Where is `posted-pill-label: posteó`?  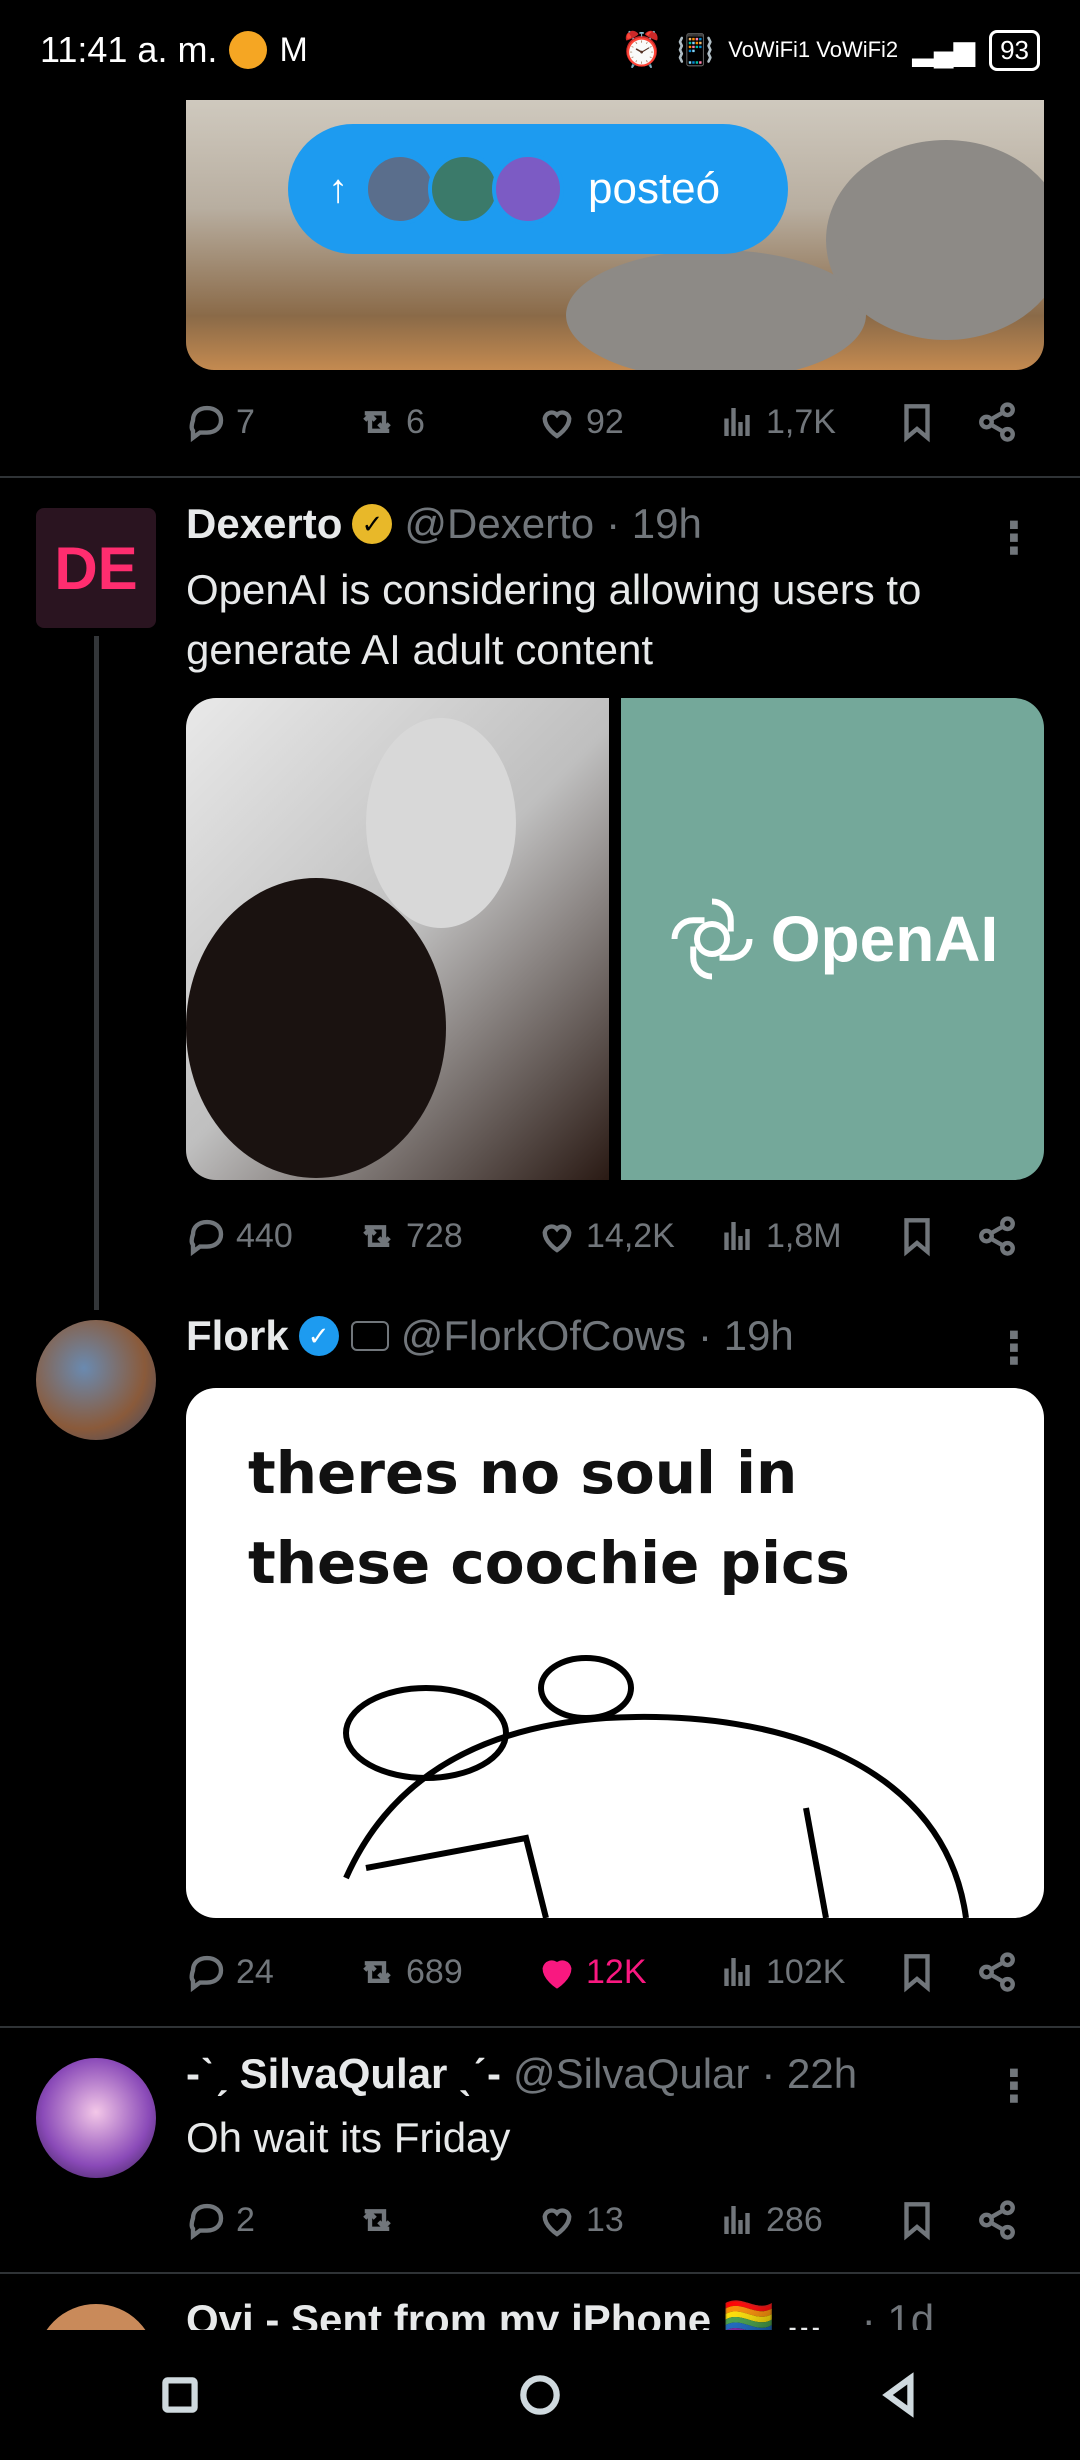
posted-pill-label: posteó is located at coordinates (654, 188).